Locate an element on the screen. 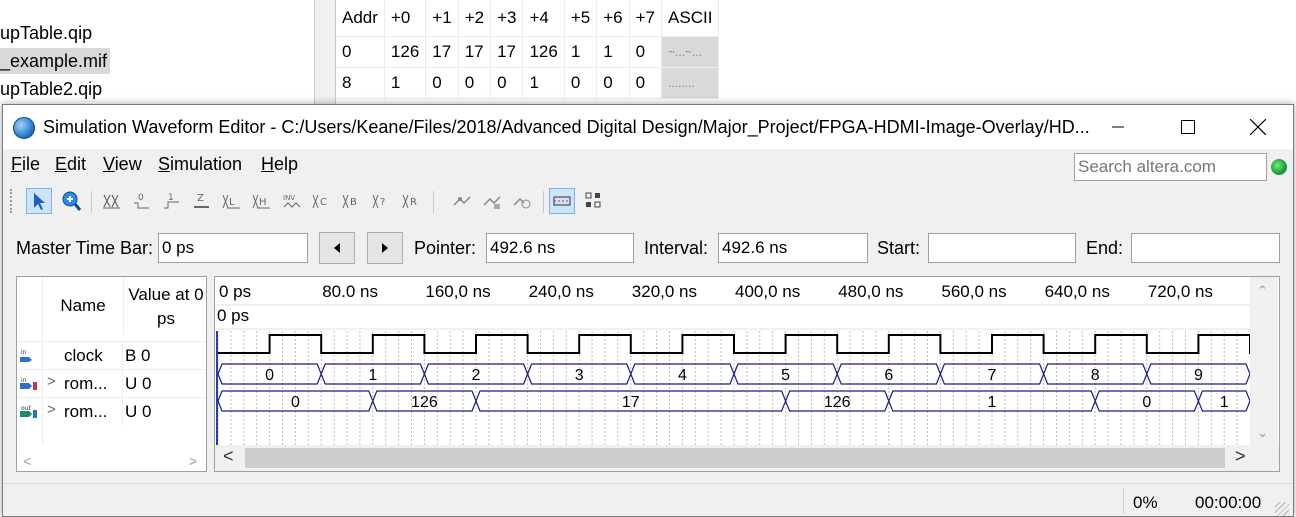 This screenshot has width=1296, height=517. search-input: Search altera.com is located at coordinates (1170, 167).